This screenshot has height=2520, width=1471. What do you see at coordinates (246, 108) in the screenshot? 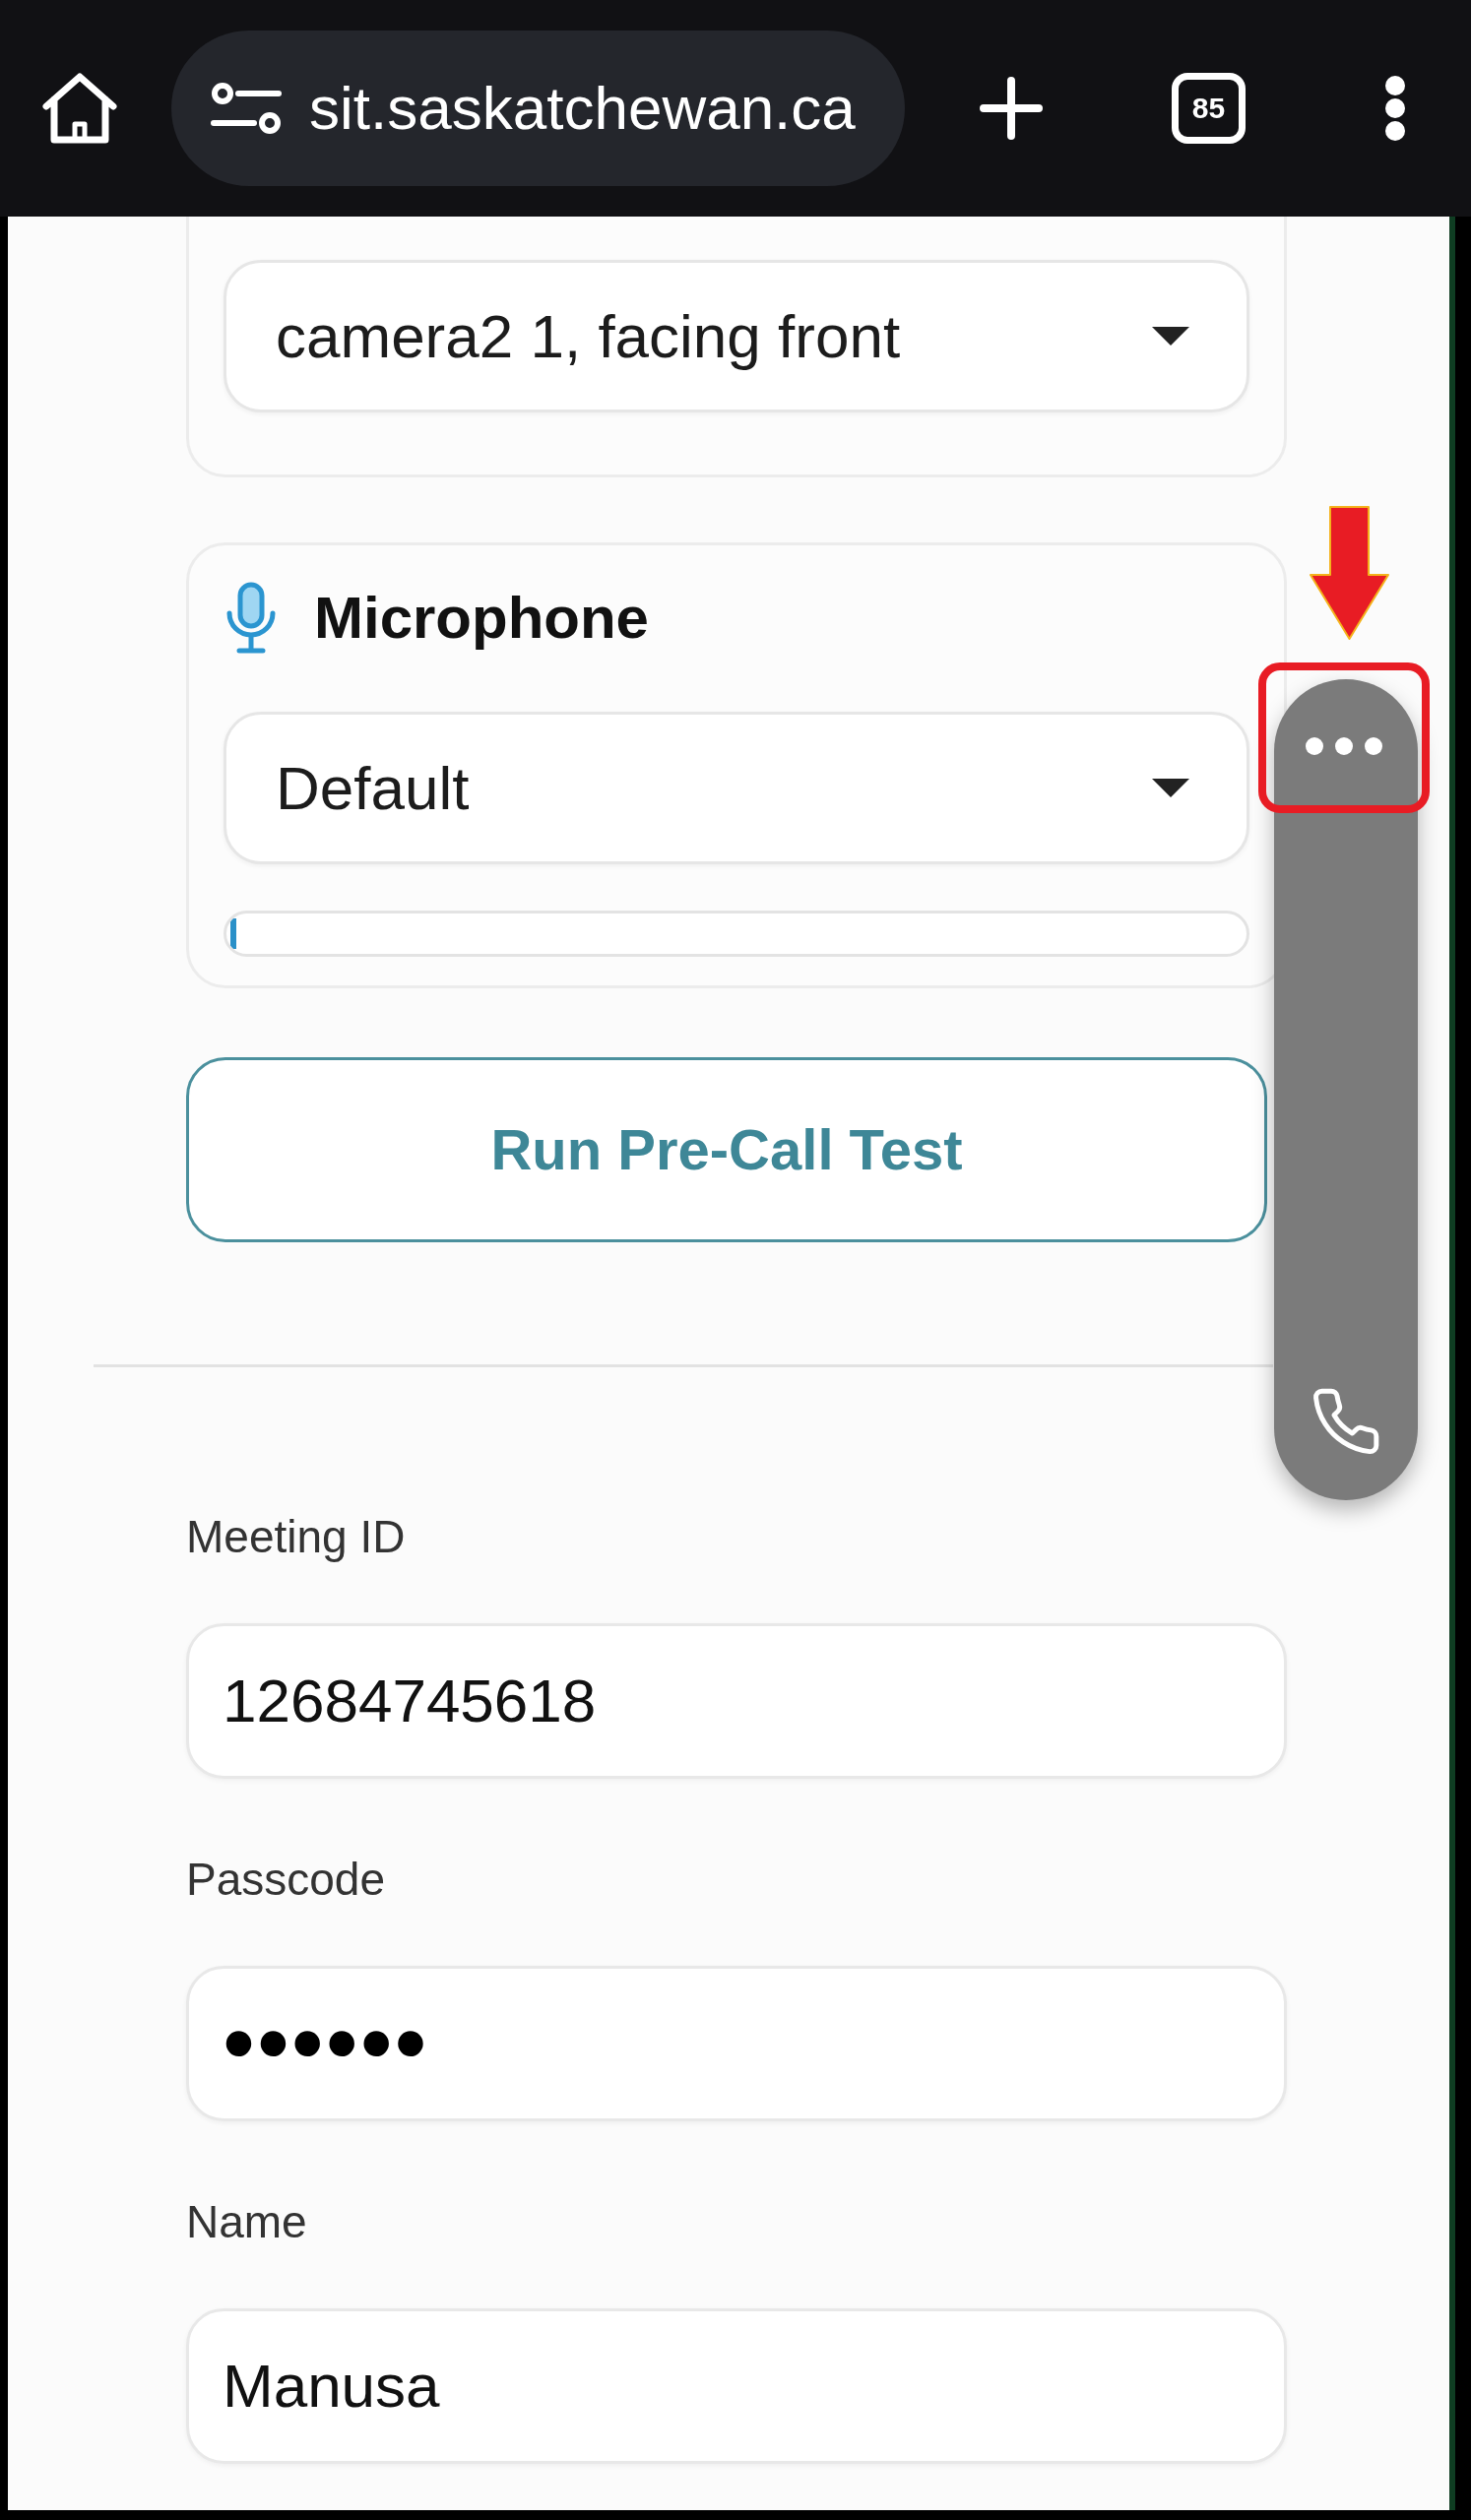
I see `sliders-icon` at bounding box center [246, 108].